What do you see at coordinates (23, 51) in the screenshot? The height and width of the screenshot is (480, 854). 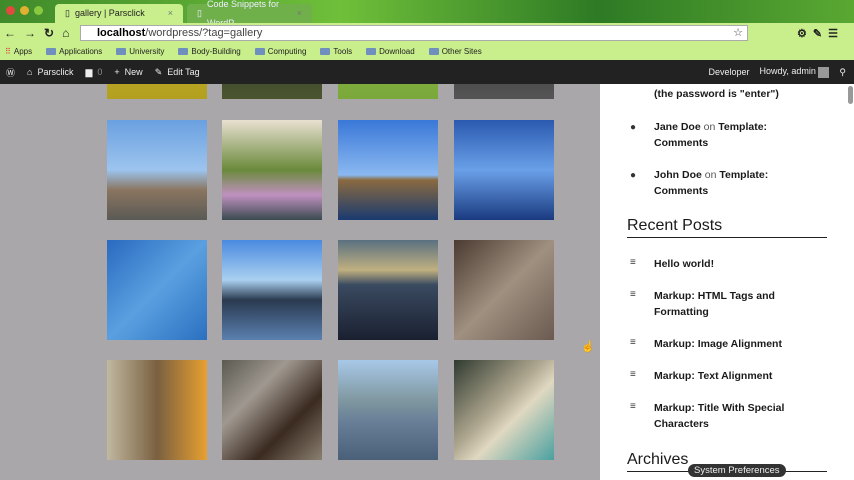 I see `bookmark-label: Apps` at bounding box center [23, 51].